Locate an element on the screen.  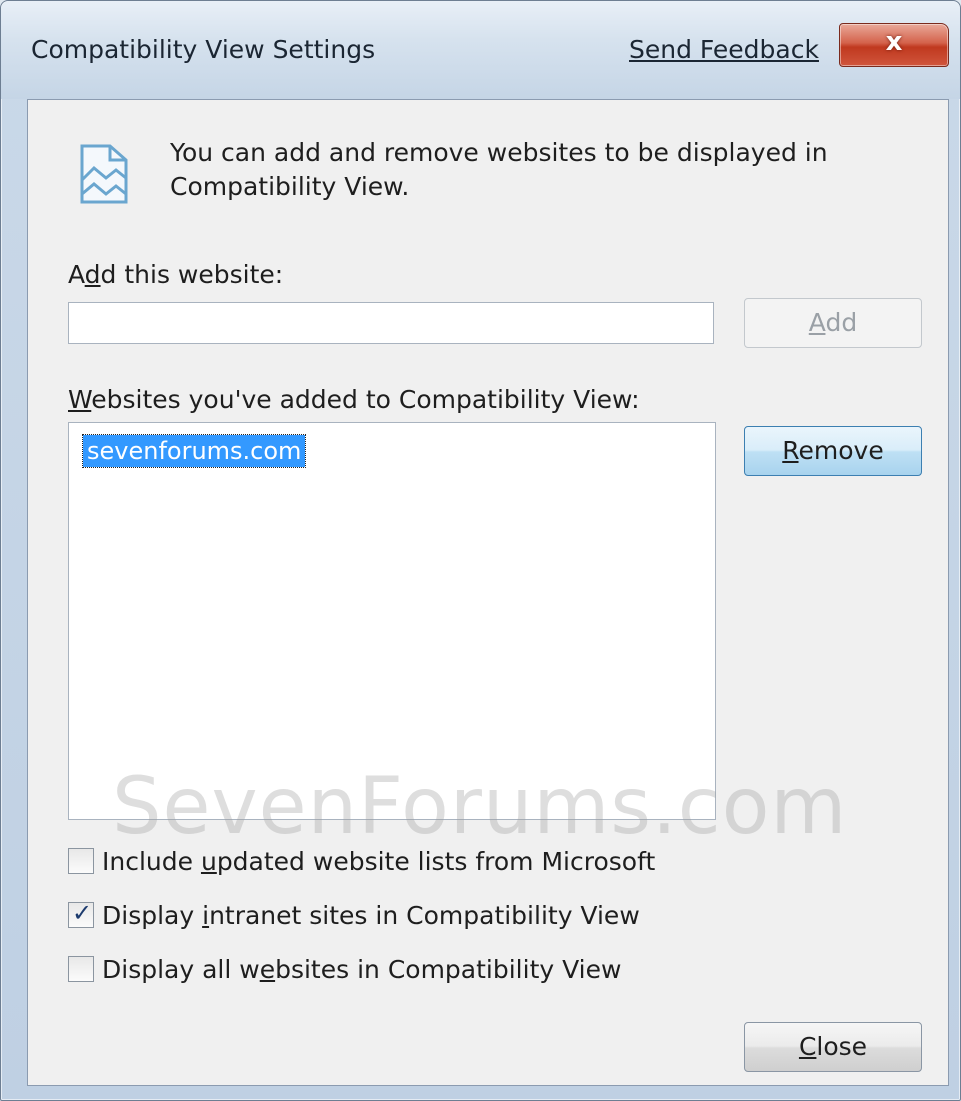
checkmark-icon: ✓ is located at coordinates (82, 913).